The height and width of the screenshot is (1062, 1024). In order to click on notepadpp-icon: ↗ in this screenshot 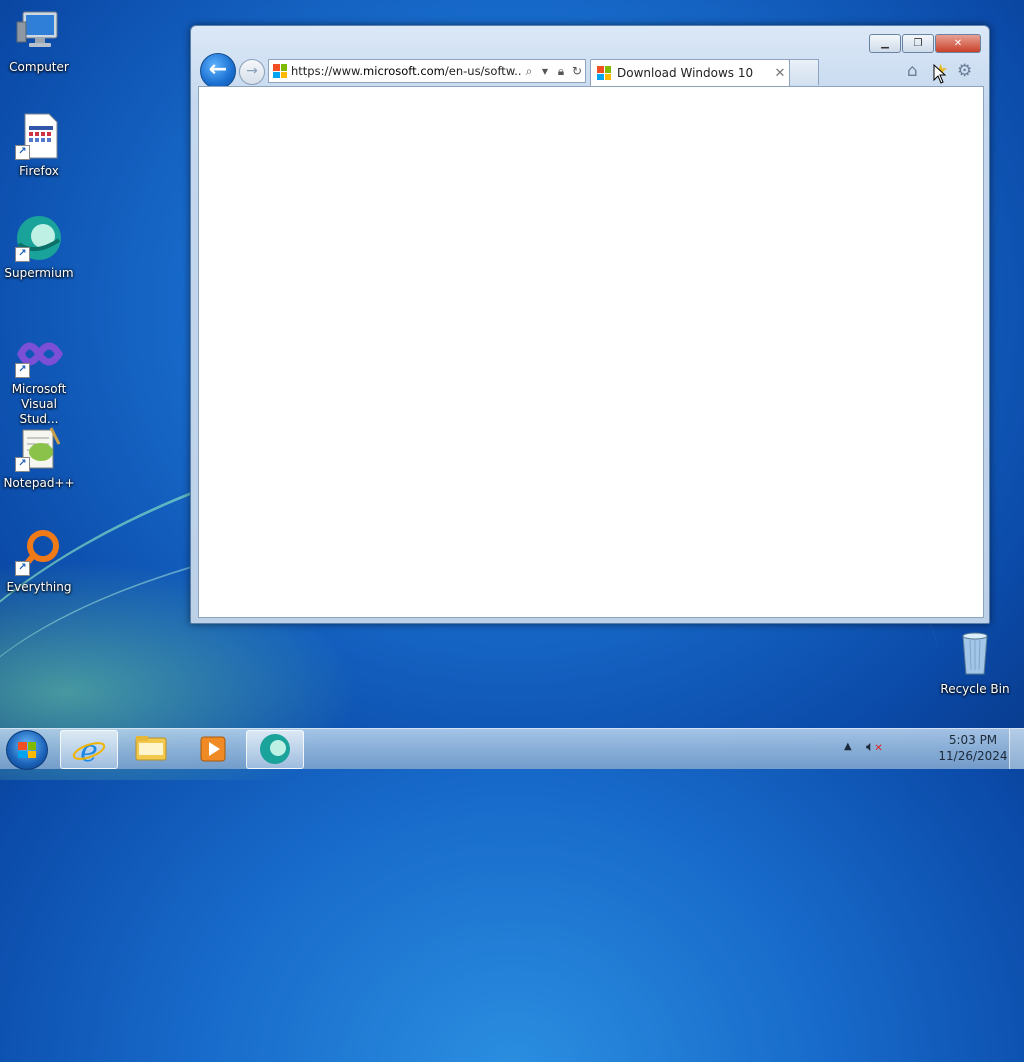, I will do `click(39, 448)`.